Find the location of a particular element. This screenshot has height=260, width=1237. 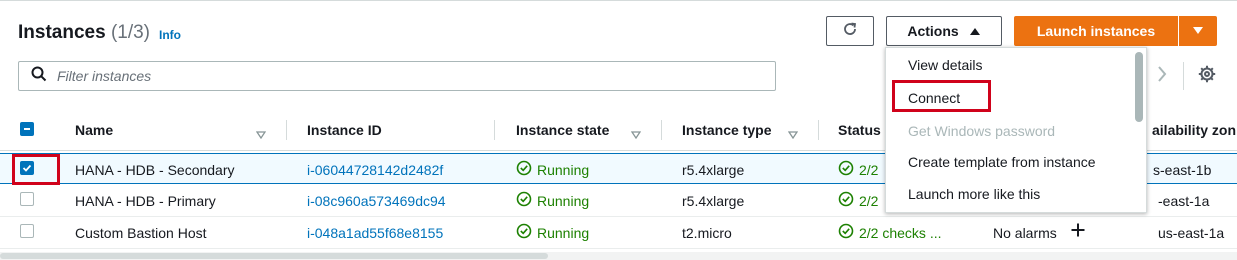

launch-options-button is located at coordinates (1198, 31).